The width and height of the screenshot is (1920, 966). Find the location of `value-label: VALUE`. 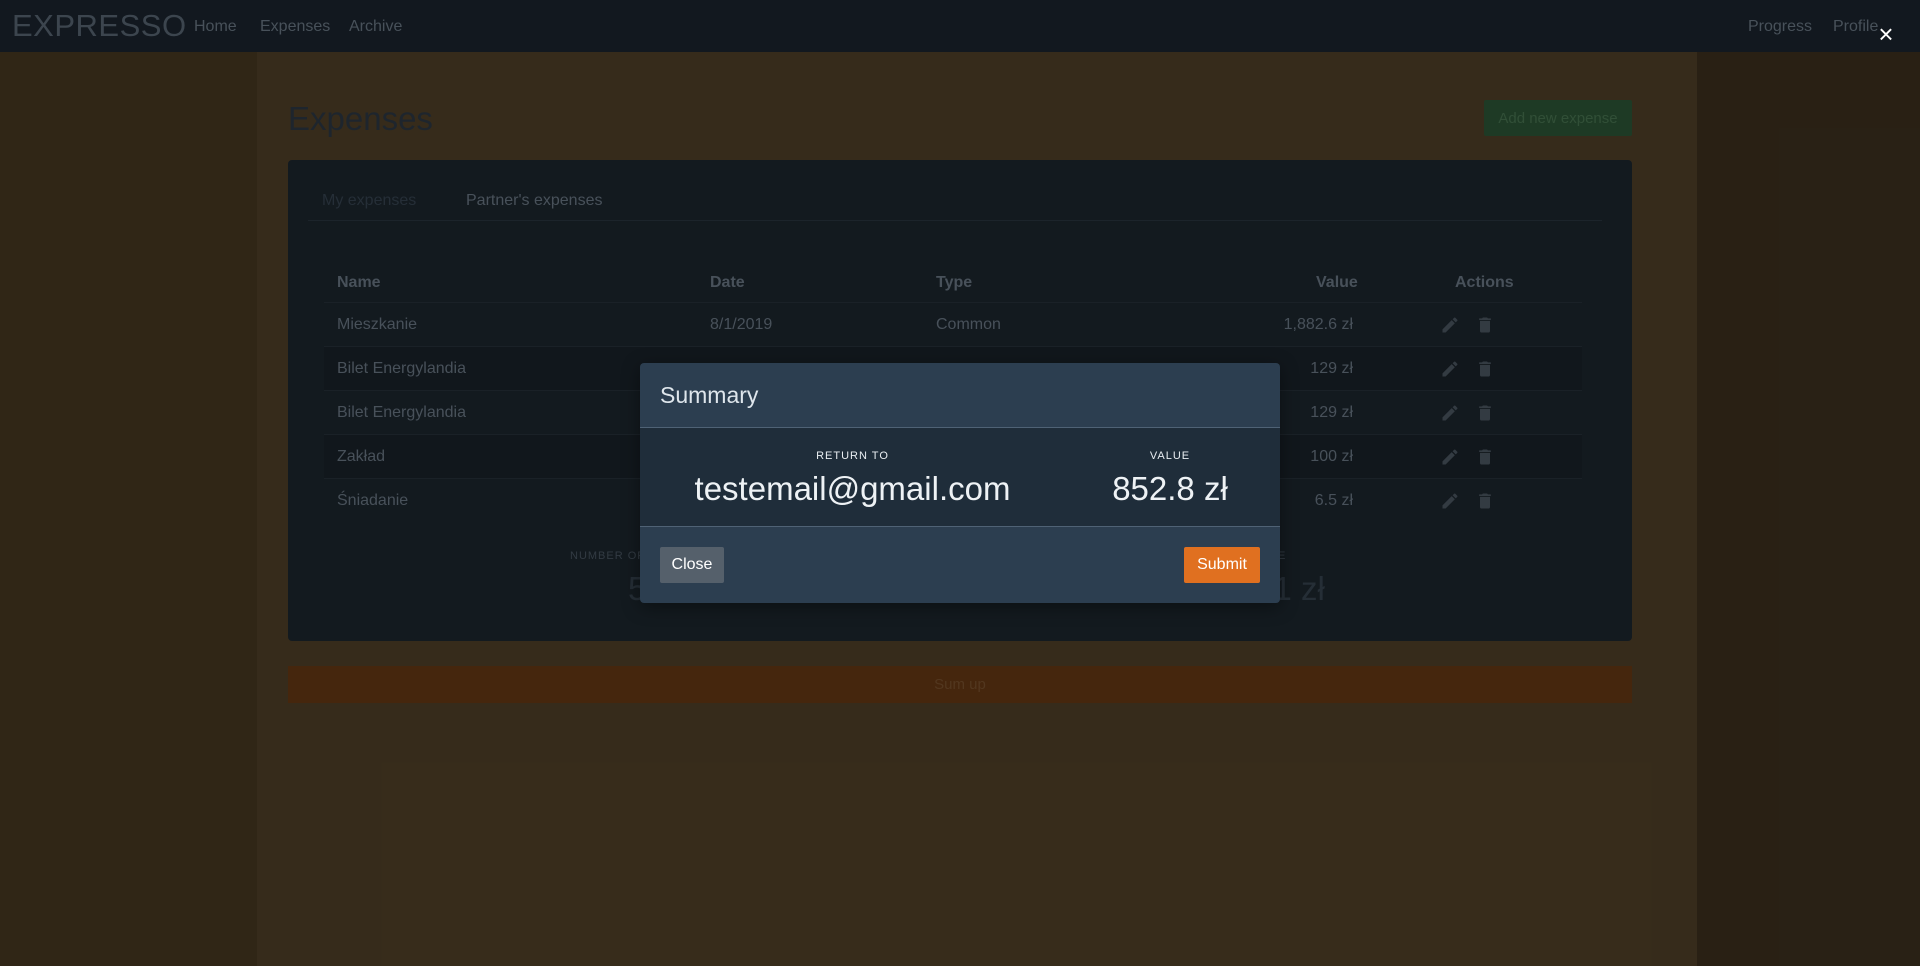

value-label: VALUE is located at coordinates (1170, 456).